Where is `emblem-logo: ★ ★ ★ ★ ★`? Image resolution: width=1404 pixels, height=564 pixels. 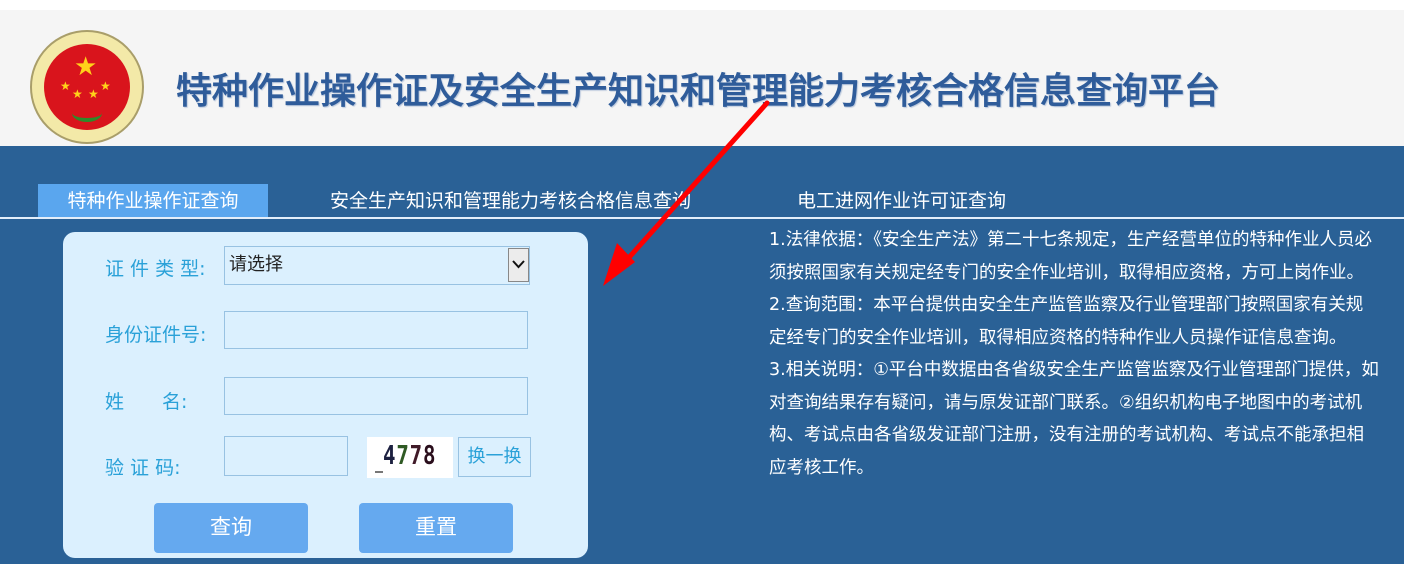
emblem-logo: ★ ★ ★ ★ ★ is located at coordinates (87, 87).